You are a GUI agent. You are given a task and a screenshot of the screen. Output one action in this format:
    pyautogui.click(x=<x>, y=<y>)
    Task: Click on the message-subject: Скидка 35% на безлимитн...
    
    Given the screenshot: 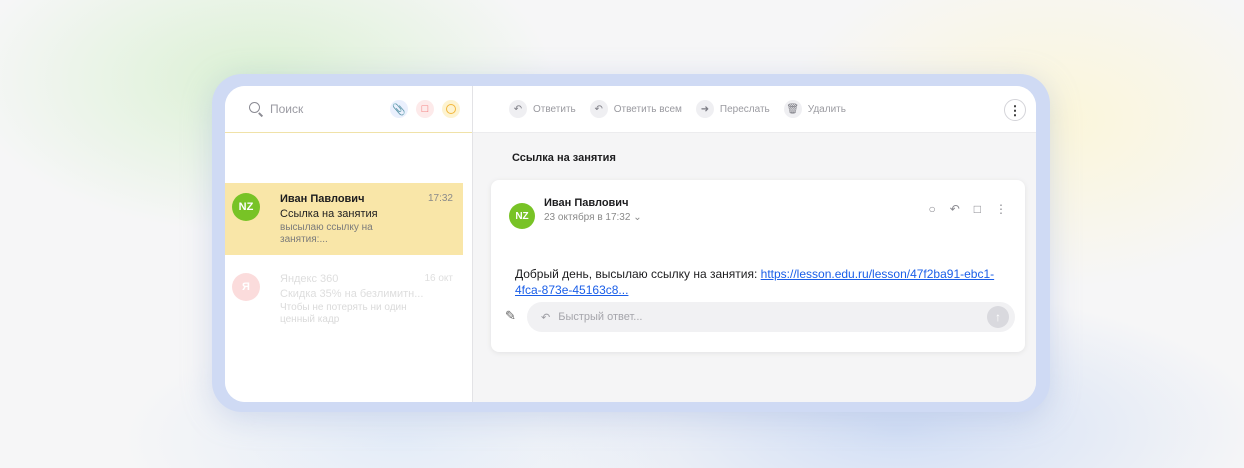 What is the action you would take?
    pyautogui.click(x=352, y=294)
    